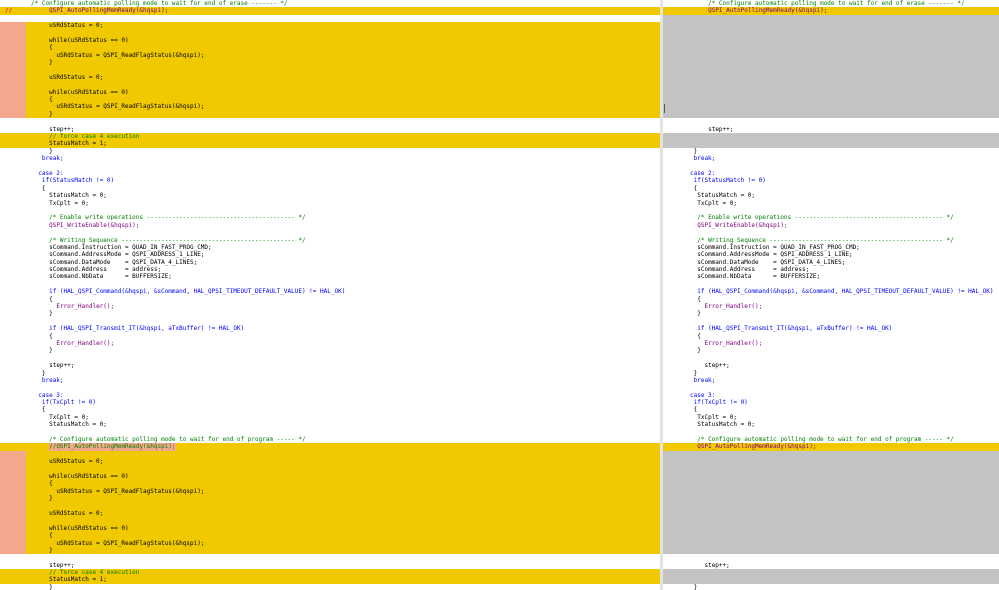 The width and height of the screenshot is (999, 590). Describe the element at coordinates (831, 395) in the screenshot. I see `right-line: case 3:` at that location.